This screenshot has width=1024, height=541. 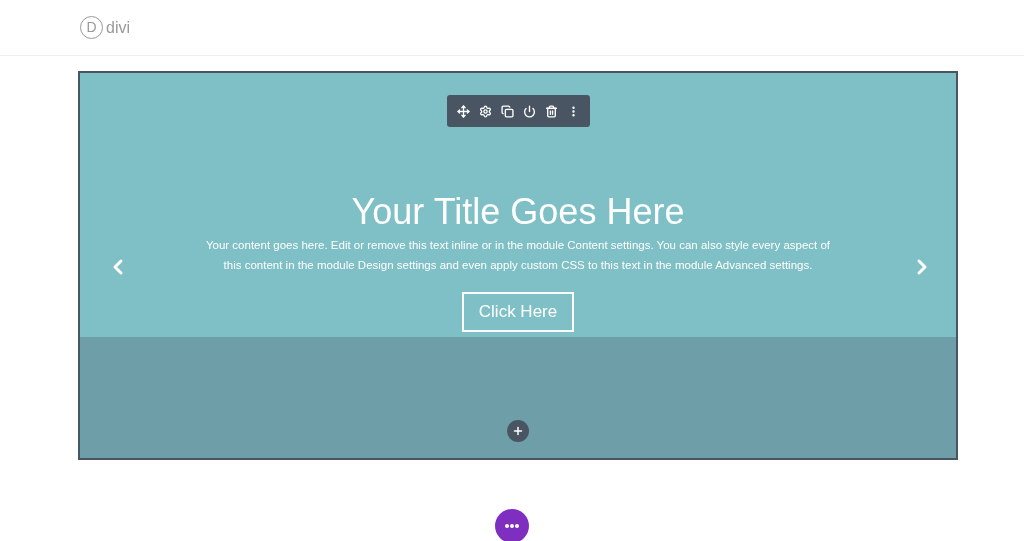 What do you see at coordinates (485, 111) in the screenshot?
I see `settings-icon` at bounding box center [485, 111].